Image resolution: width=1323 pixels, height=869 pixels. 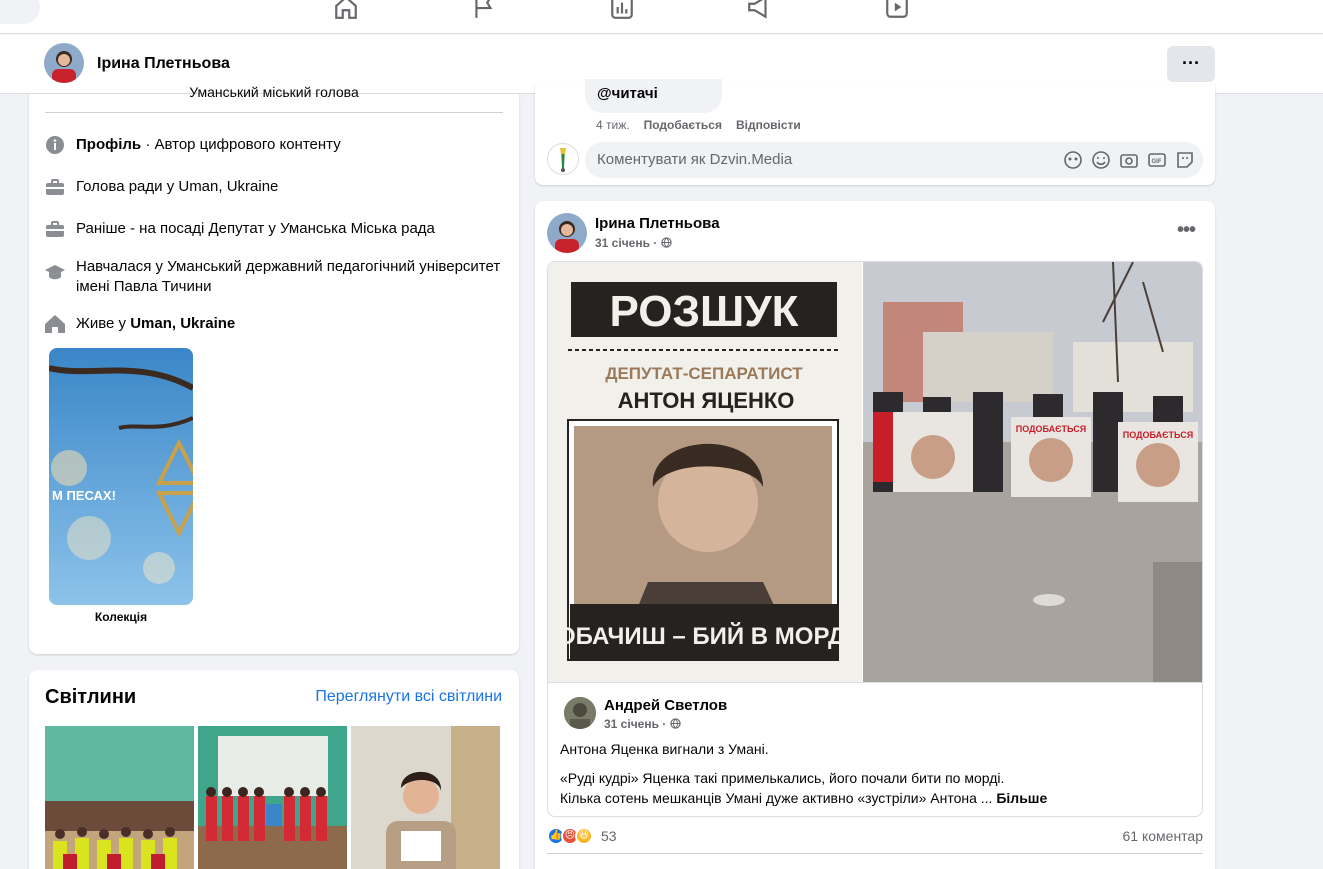 I want to click on shared-author-avatar, so click(x=580, y=713).